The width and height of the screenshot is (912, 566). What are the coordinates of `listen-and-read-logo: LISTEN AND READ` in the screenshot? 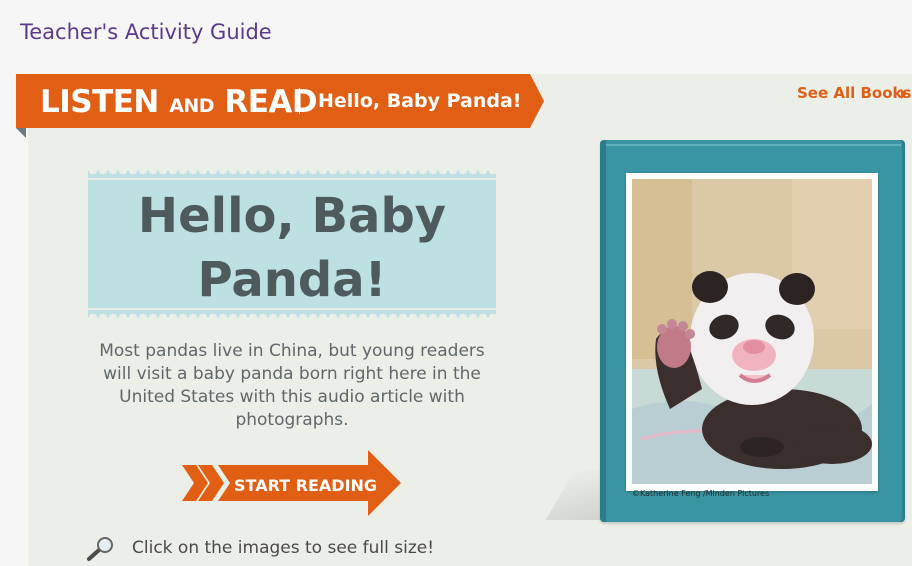 It's located at (179, 102).